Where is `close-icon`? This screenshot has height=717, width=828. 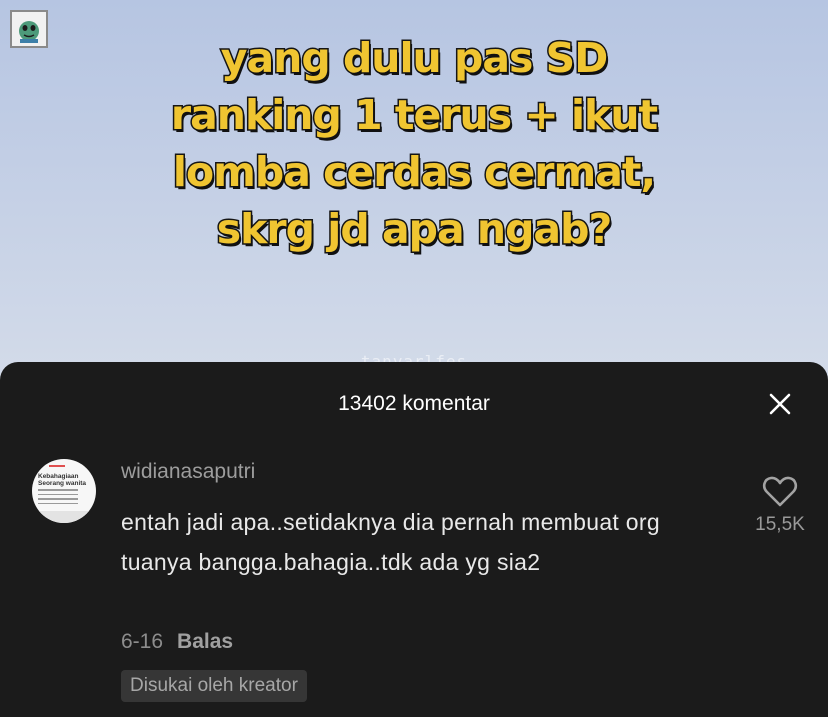
close-icon is located at coordinates (780, 404).